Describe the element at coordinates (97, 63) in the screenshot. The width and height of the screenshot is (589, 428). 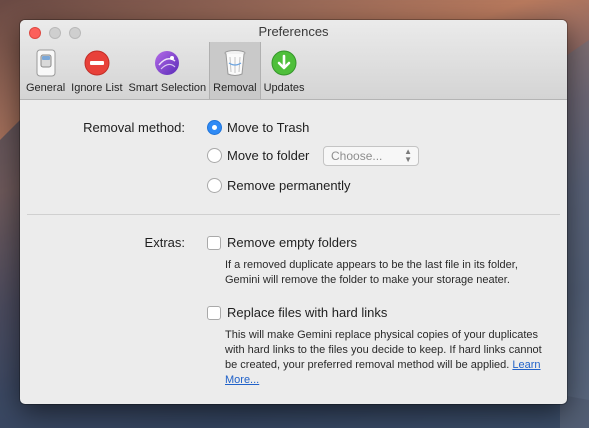
I see `no-entry-icon` at that location.